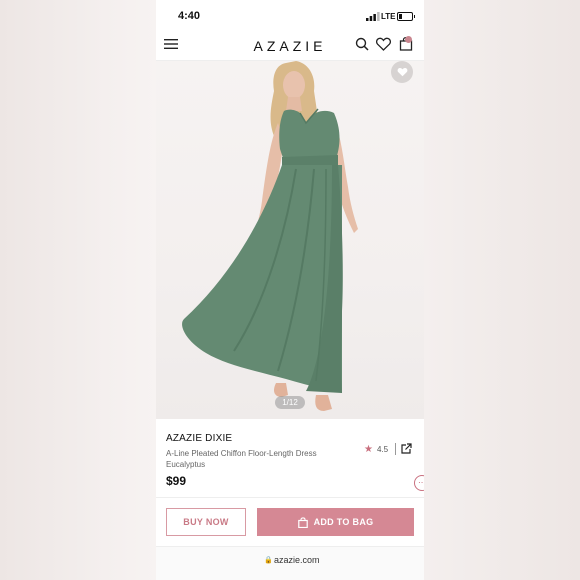 The width and height of the screenshot is (580, 580). Describe the element at coordinates (373, 16) in the screenshot. I see `signal-icon` at that location.